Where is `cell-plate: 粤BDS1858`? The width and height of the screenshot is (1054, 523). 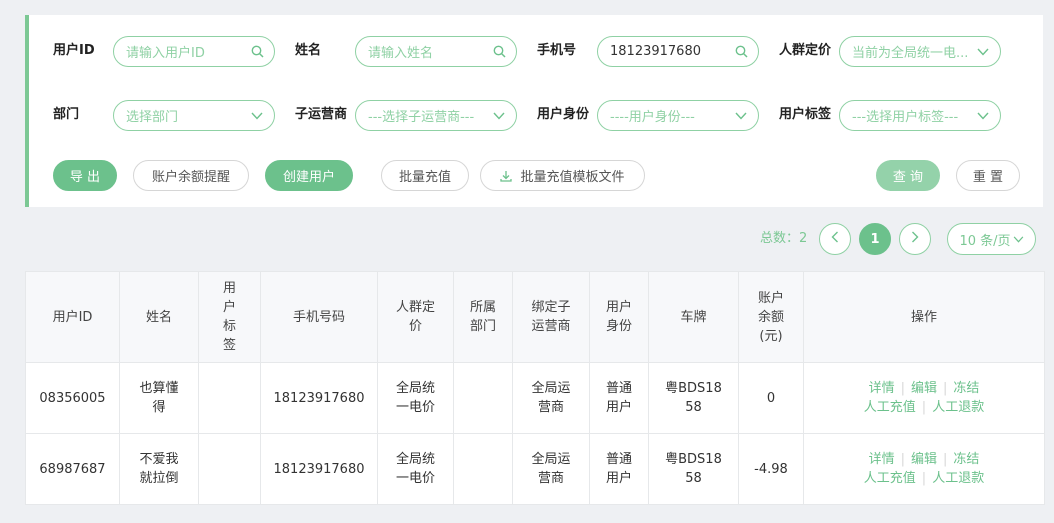
cell-plate: 粤BDS1858 is located at coordinates (693, 469).